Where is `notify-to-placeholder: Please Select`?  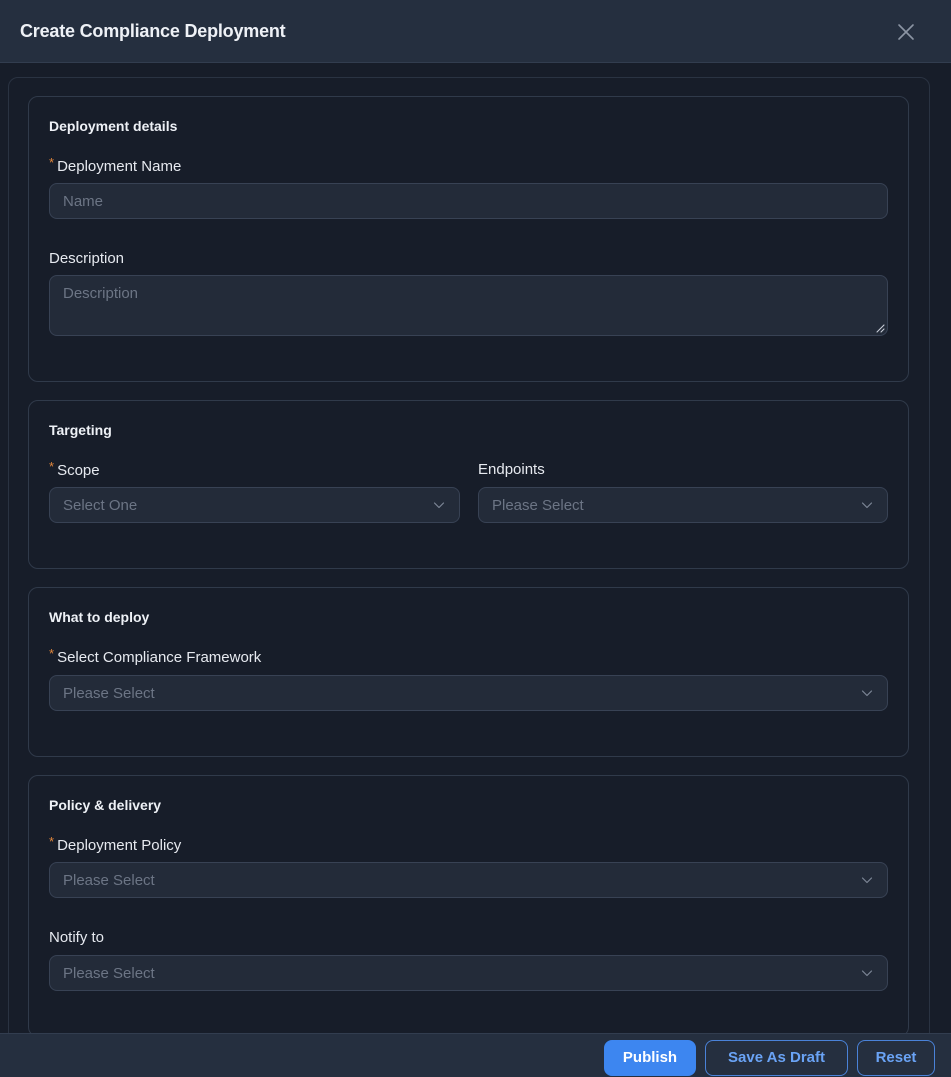 notify-to-placeholder: Please Select is located at coordinates (109, 973).